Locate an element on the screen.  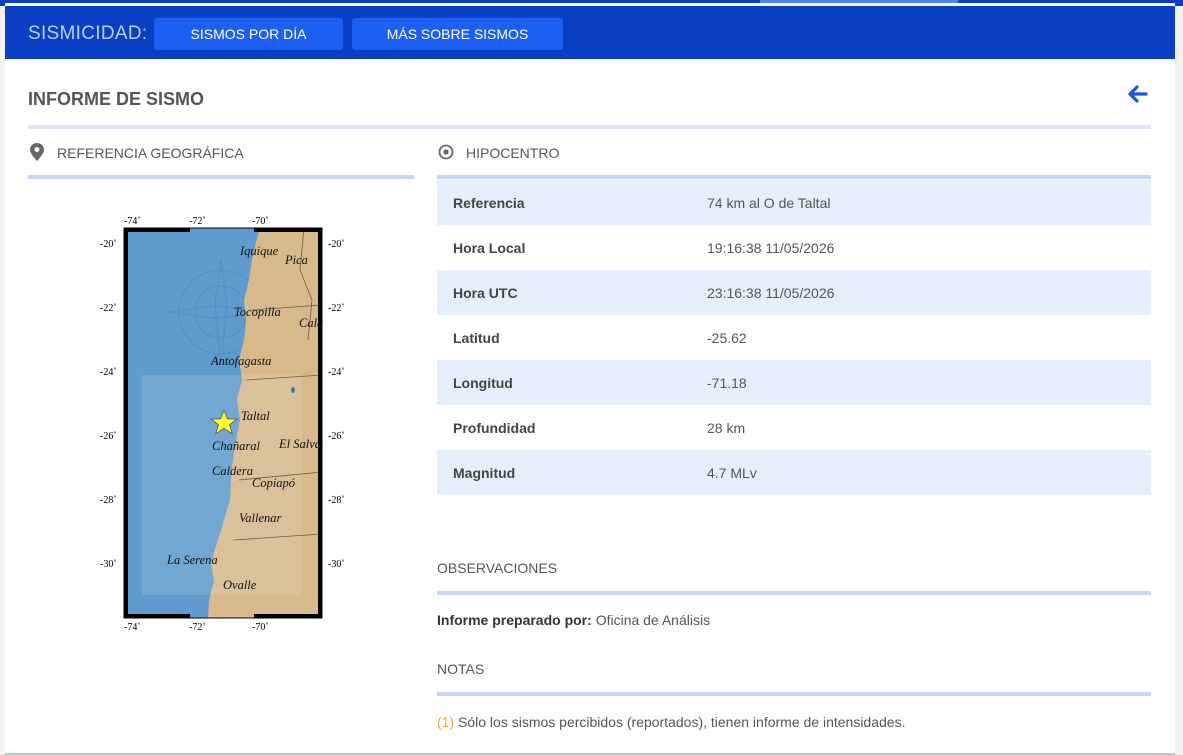
table-row: Longitud -71.18 is located at coordinates (794, 382).